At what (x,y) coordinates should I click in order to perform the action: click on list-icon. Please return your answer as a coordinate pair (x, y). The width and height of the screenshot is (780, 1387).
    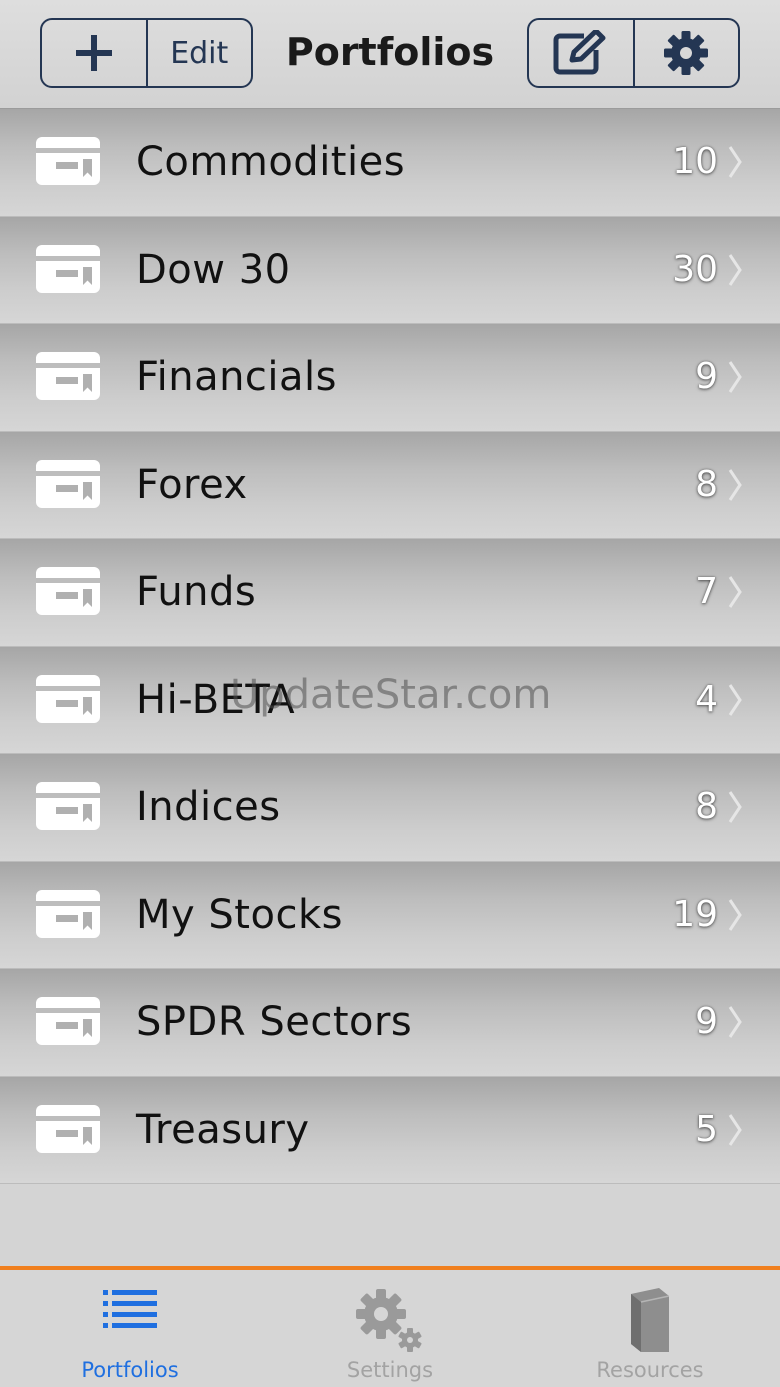
    Looking at the image, I should click on (130, 1309).